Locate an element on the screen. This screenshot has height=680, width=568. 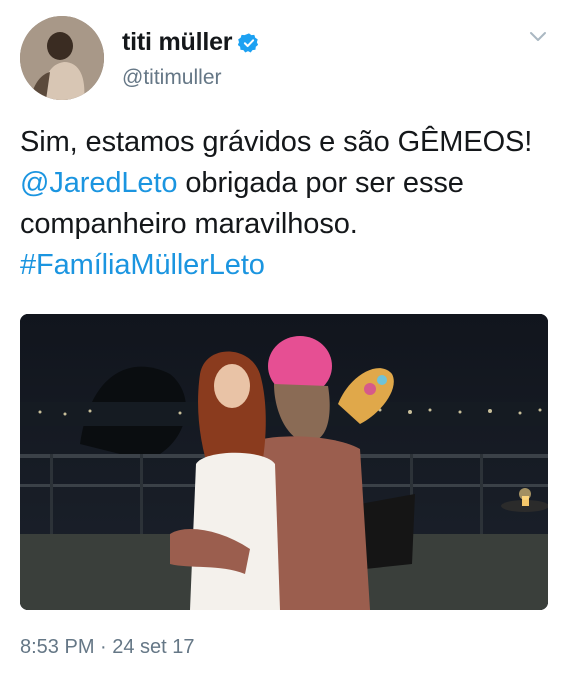
handle: @titimuller is located at coordinates (172, 78).